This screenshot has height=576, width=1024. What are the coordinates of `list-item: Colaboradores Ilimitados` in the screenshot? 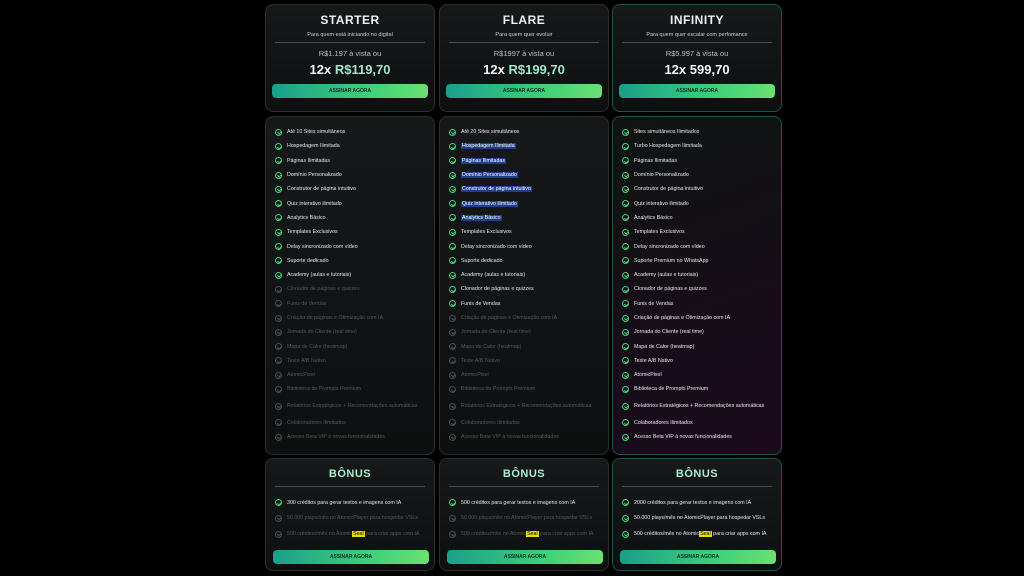 It's located at (354, 423).